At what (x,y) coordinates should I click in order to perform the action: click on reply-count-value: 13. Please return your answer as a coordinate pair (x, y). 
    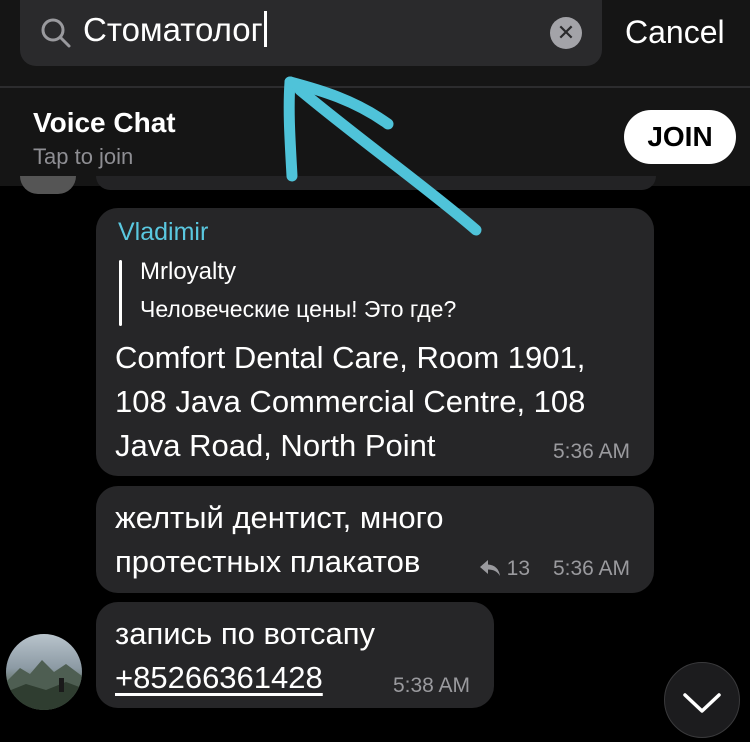
    Looking at the image, I should click on (518, 568).